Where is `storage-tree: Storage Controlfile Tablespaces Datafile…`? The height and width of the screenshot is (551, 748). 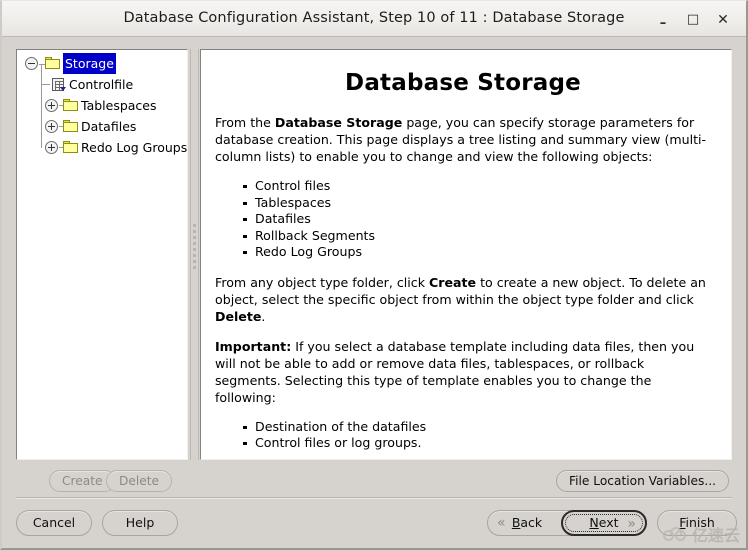 storage-tree: Storage Controlfile Tablespaces Datafile… is located at coordinates (102, 104).